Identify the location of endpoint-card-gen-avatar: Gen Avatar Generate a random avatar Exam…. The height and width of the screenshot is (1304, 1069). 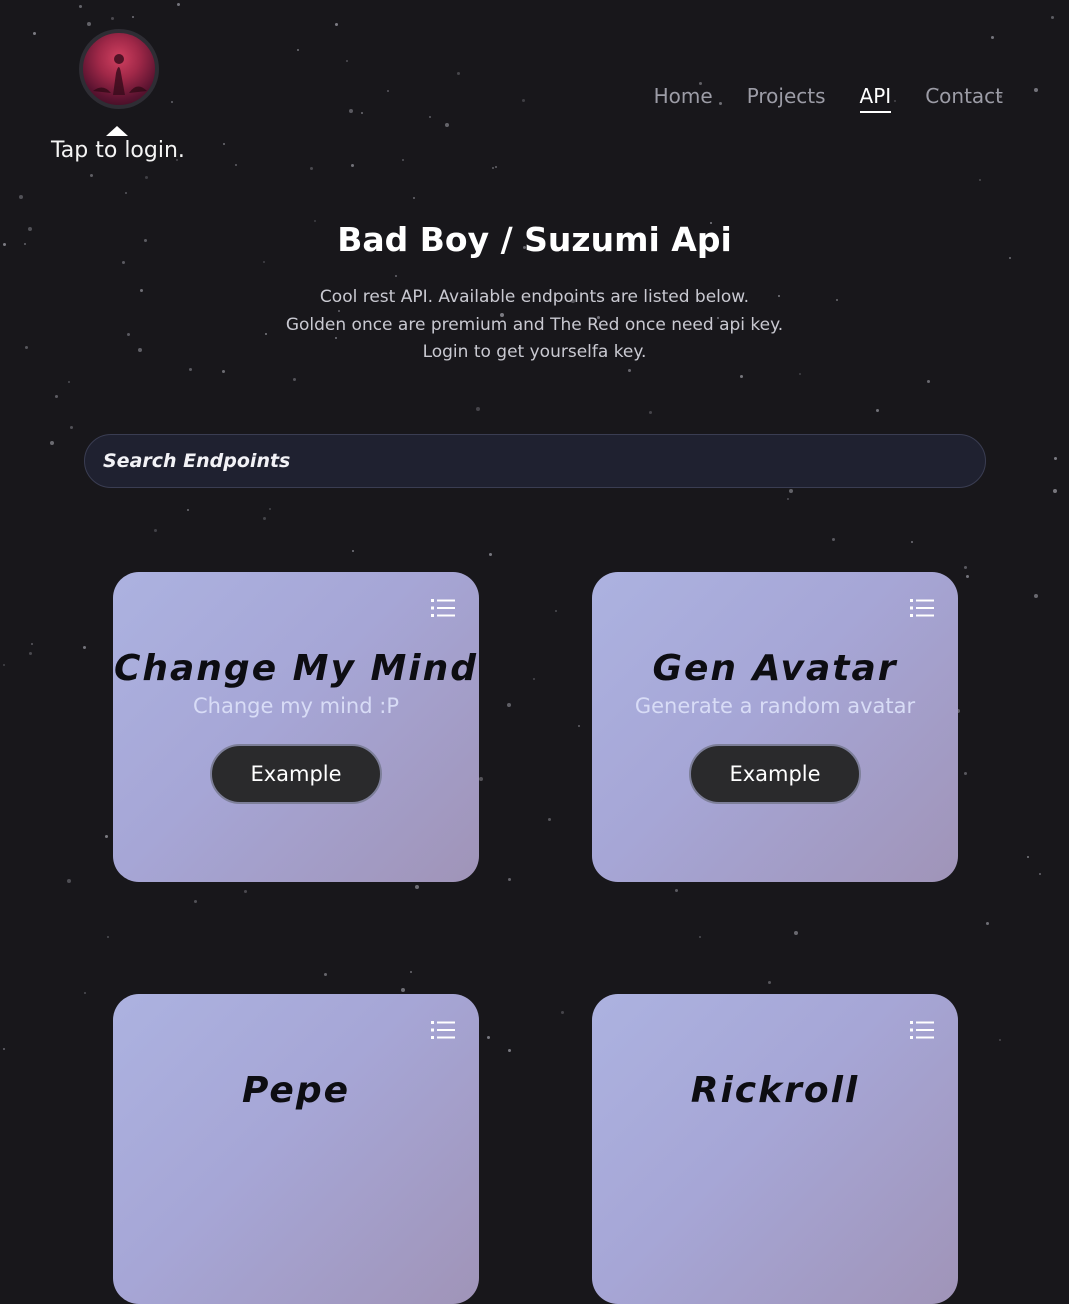
(775, 727).